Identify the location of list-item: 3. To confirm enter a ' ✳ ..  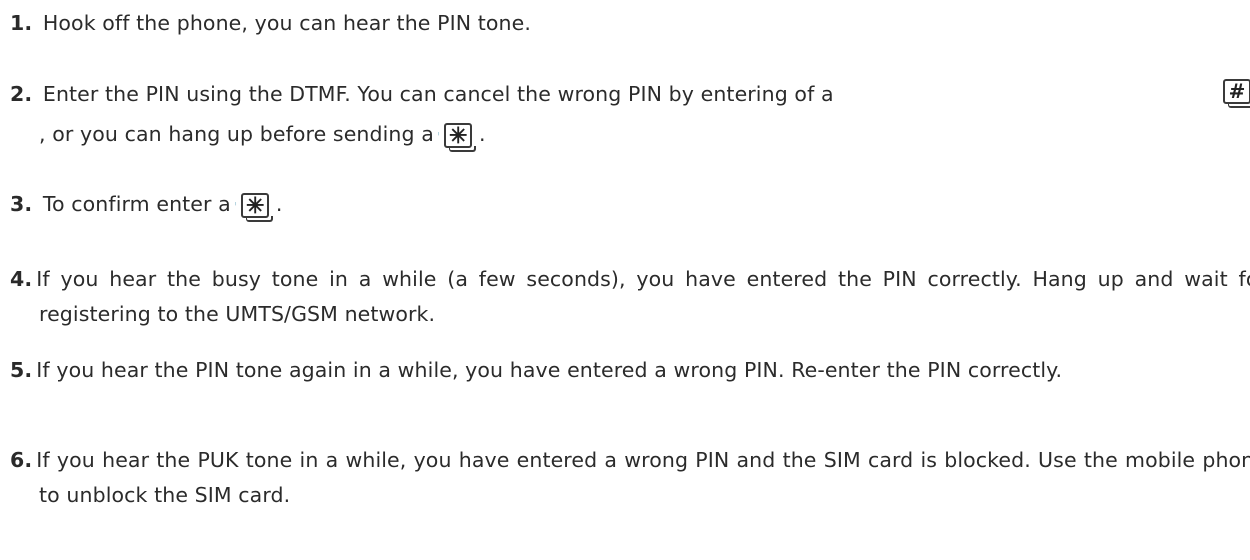
(146, 207).